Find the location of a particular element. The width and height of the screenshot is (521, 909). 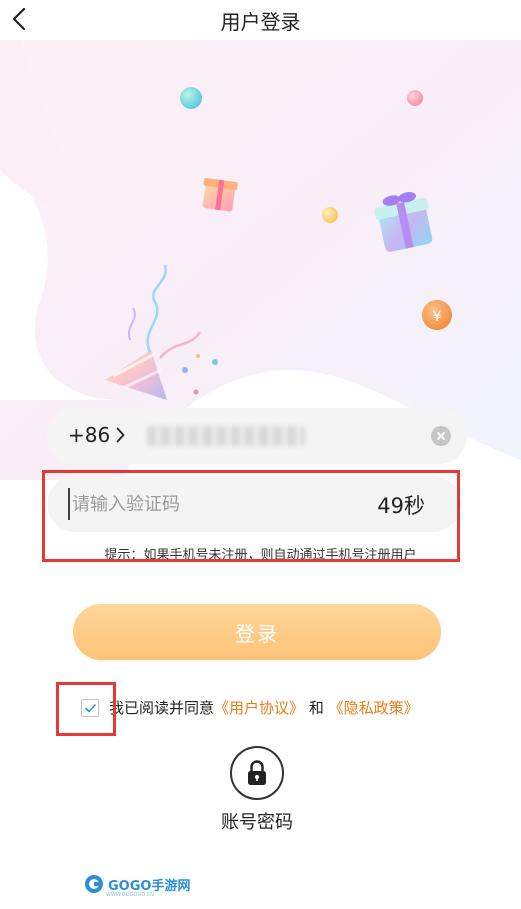

password-login-button: 账号密码 is located at coordinates (257, 790).